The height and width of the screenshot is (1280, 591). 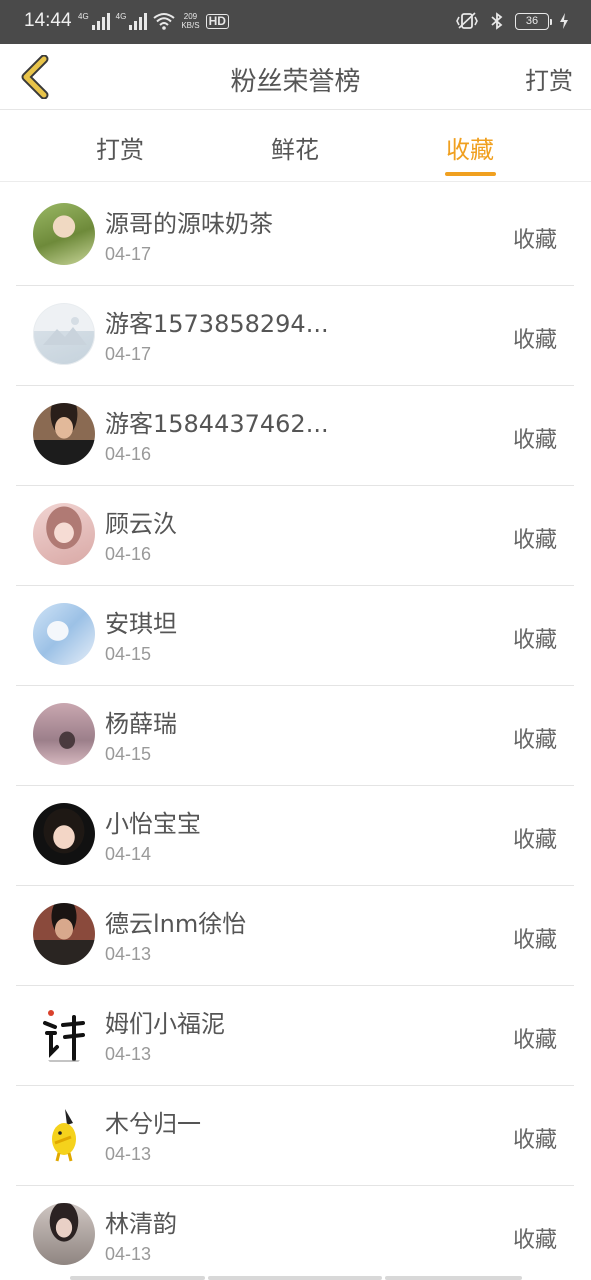 What do you see at coordinates (153, 1124) in the screenshot?
I see `fan-name: 木兮归一` at bounding box center [153, 1124].